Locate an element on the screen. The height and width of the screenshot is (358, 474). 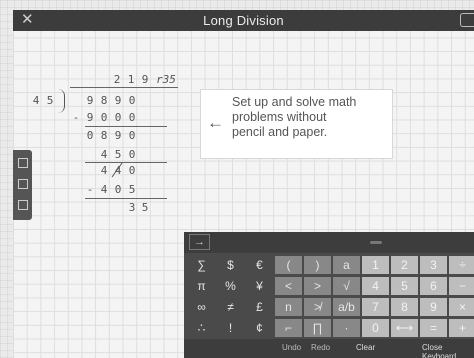
keyboard-key: ∴ is located at coordinates (201, 328).